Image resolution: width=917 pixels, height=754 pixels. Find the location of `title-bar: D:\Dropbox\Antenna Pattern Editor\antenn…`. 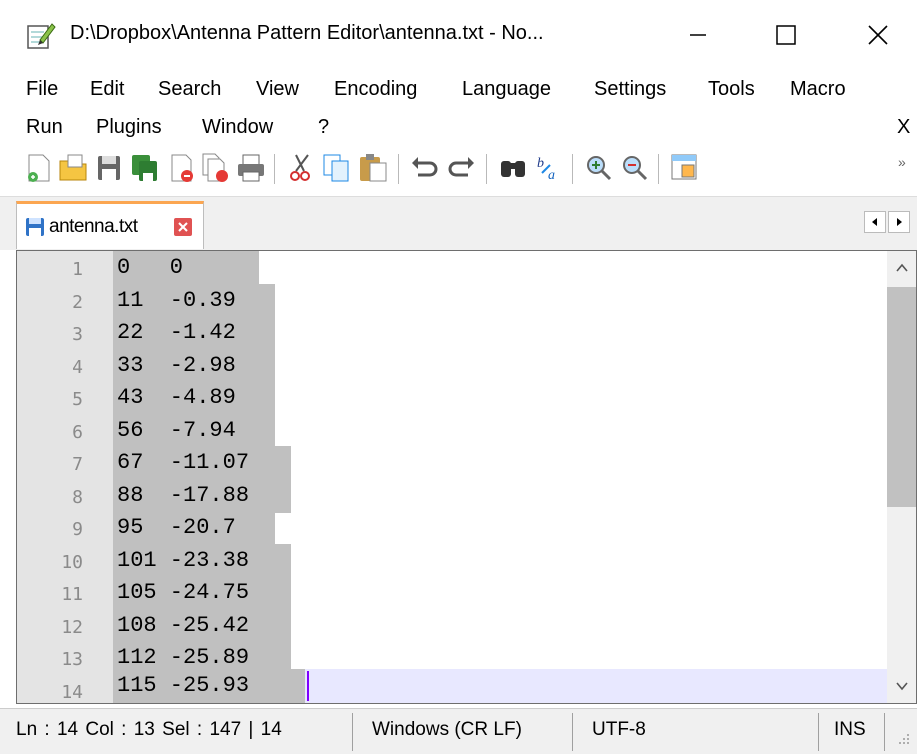

title-bar: D:\Dropbox\Antenna Pattern Editor\antenn… is located at coordinates (458, 36).